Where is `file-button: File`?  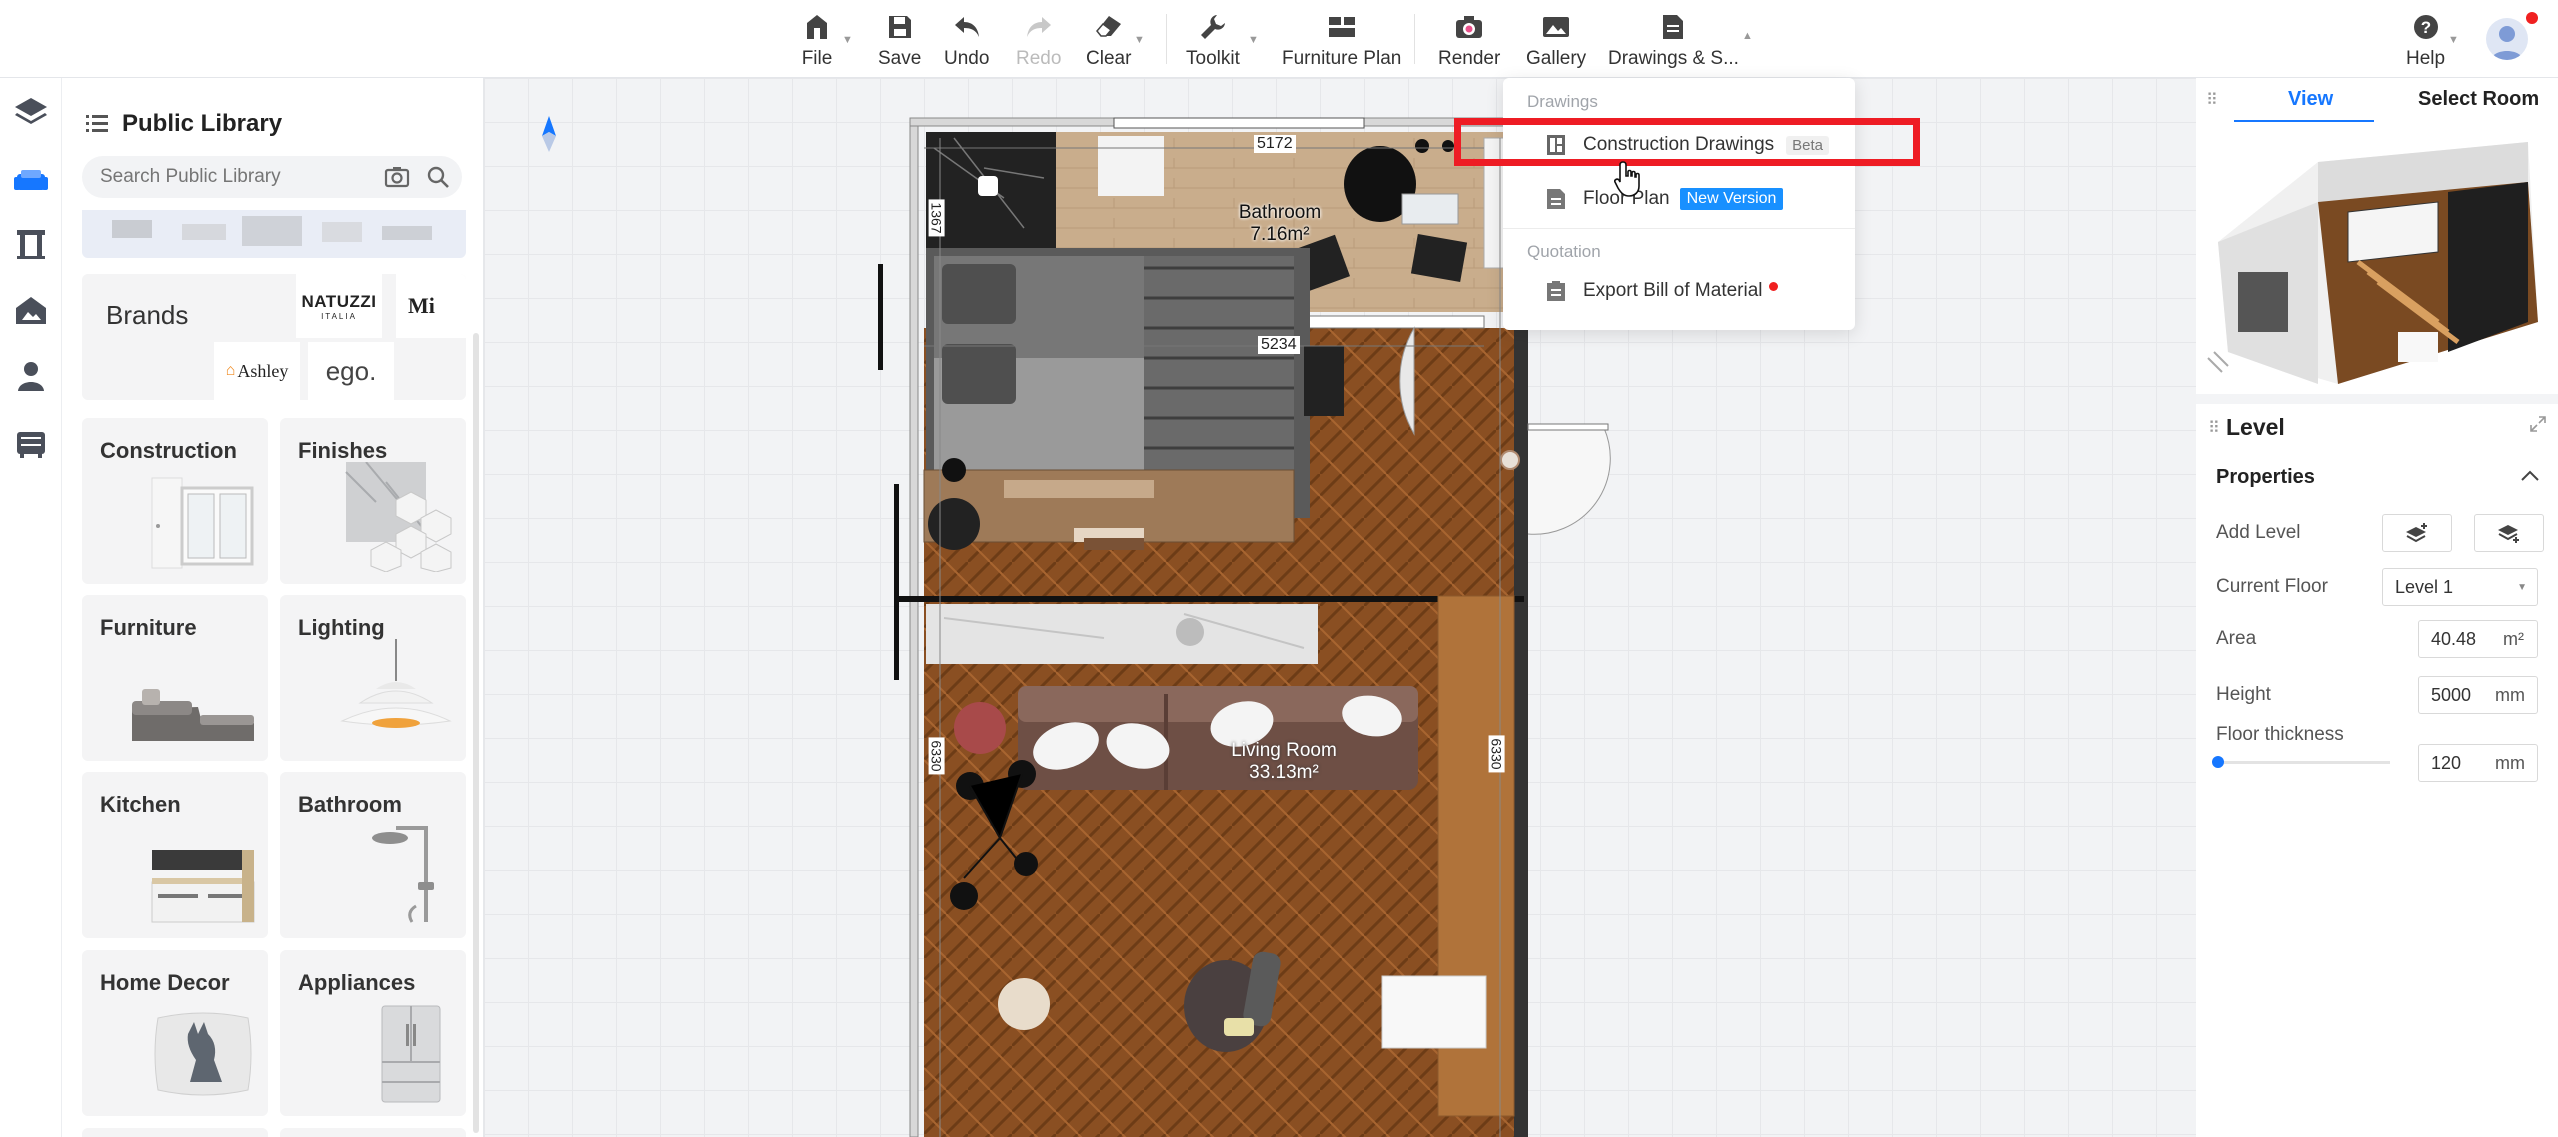
file-button: File is located at coordinates (817, 40).